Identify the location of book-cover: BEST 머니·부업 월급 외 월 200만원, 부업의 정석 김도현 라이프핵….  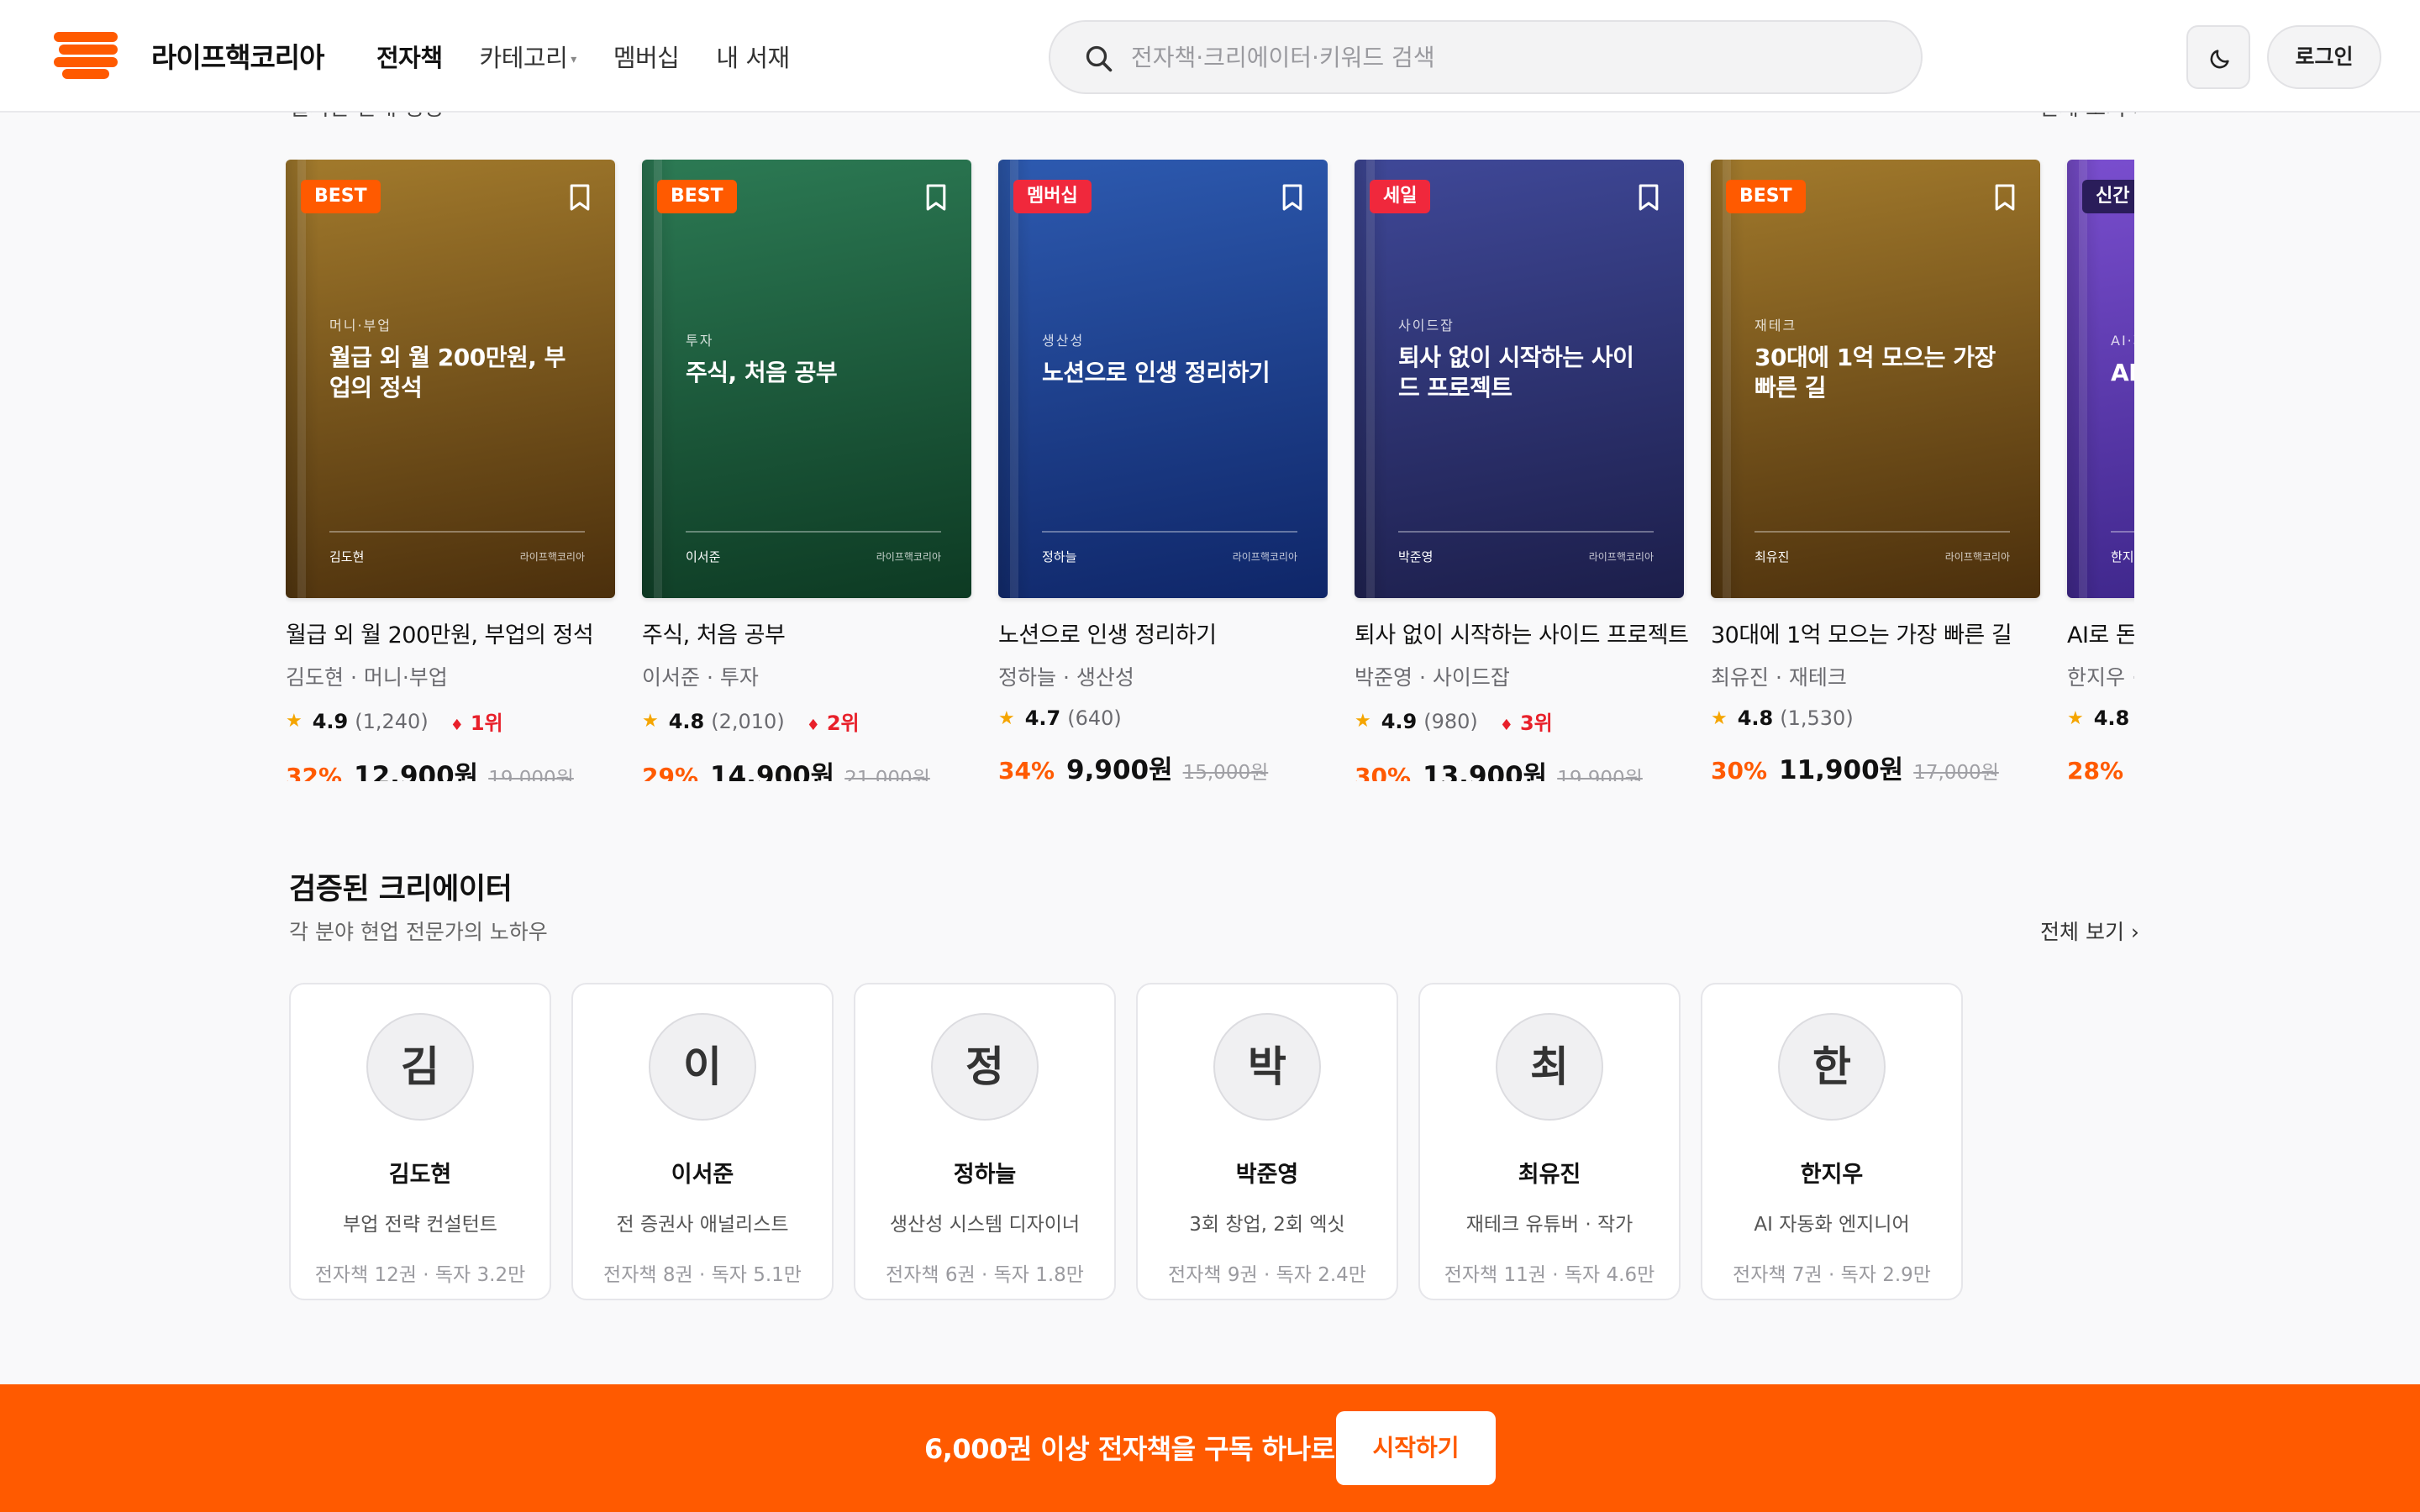
(450, 379).